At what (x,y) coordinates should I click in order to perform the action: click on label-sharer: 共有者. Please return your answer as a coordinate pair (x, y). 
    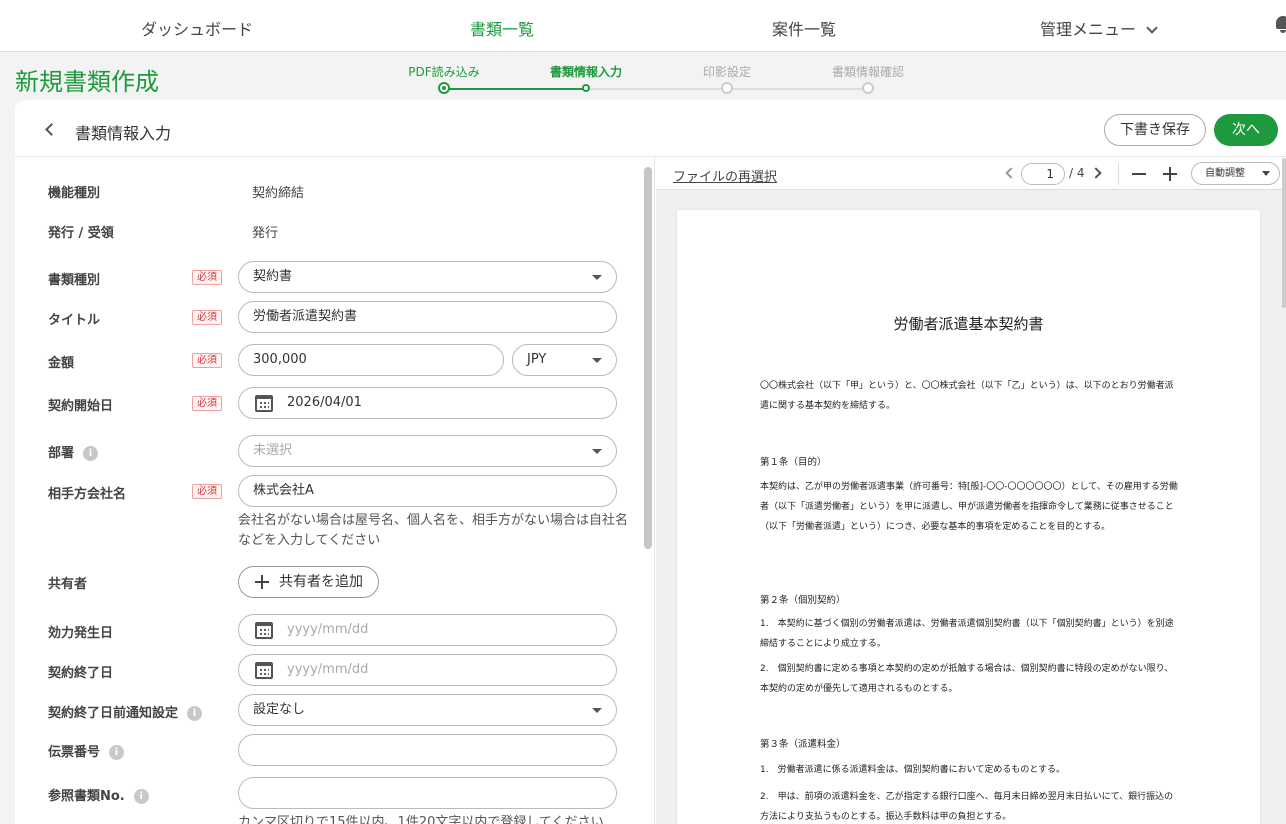
    Looking at the image, I should click on (68, 584).